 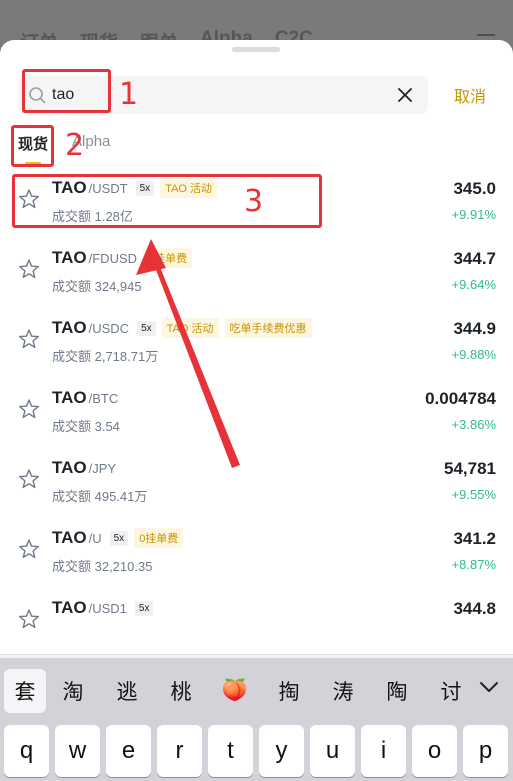 I want to click on promo-tag: 吃单手续费优惠, so click(x=268, y=328).